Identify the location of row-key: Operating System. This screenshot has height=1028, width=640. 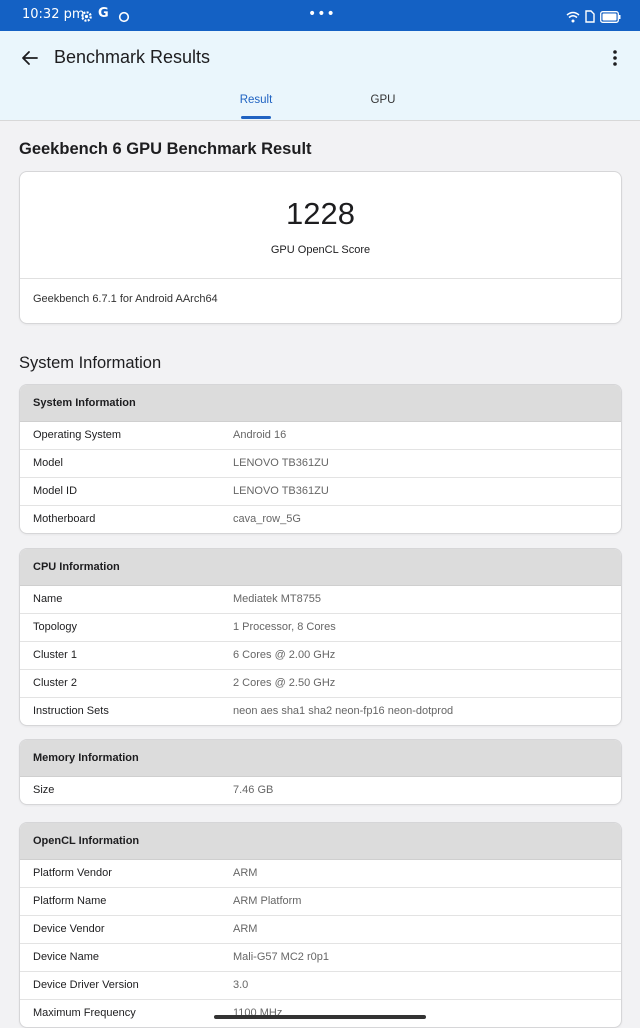
(77, 435).